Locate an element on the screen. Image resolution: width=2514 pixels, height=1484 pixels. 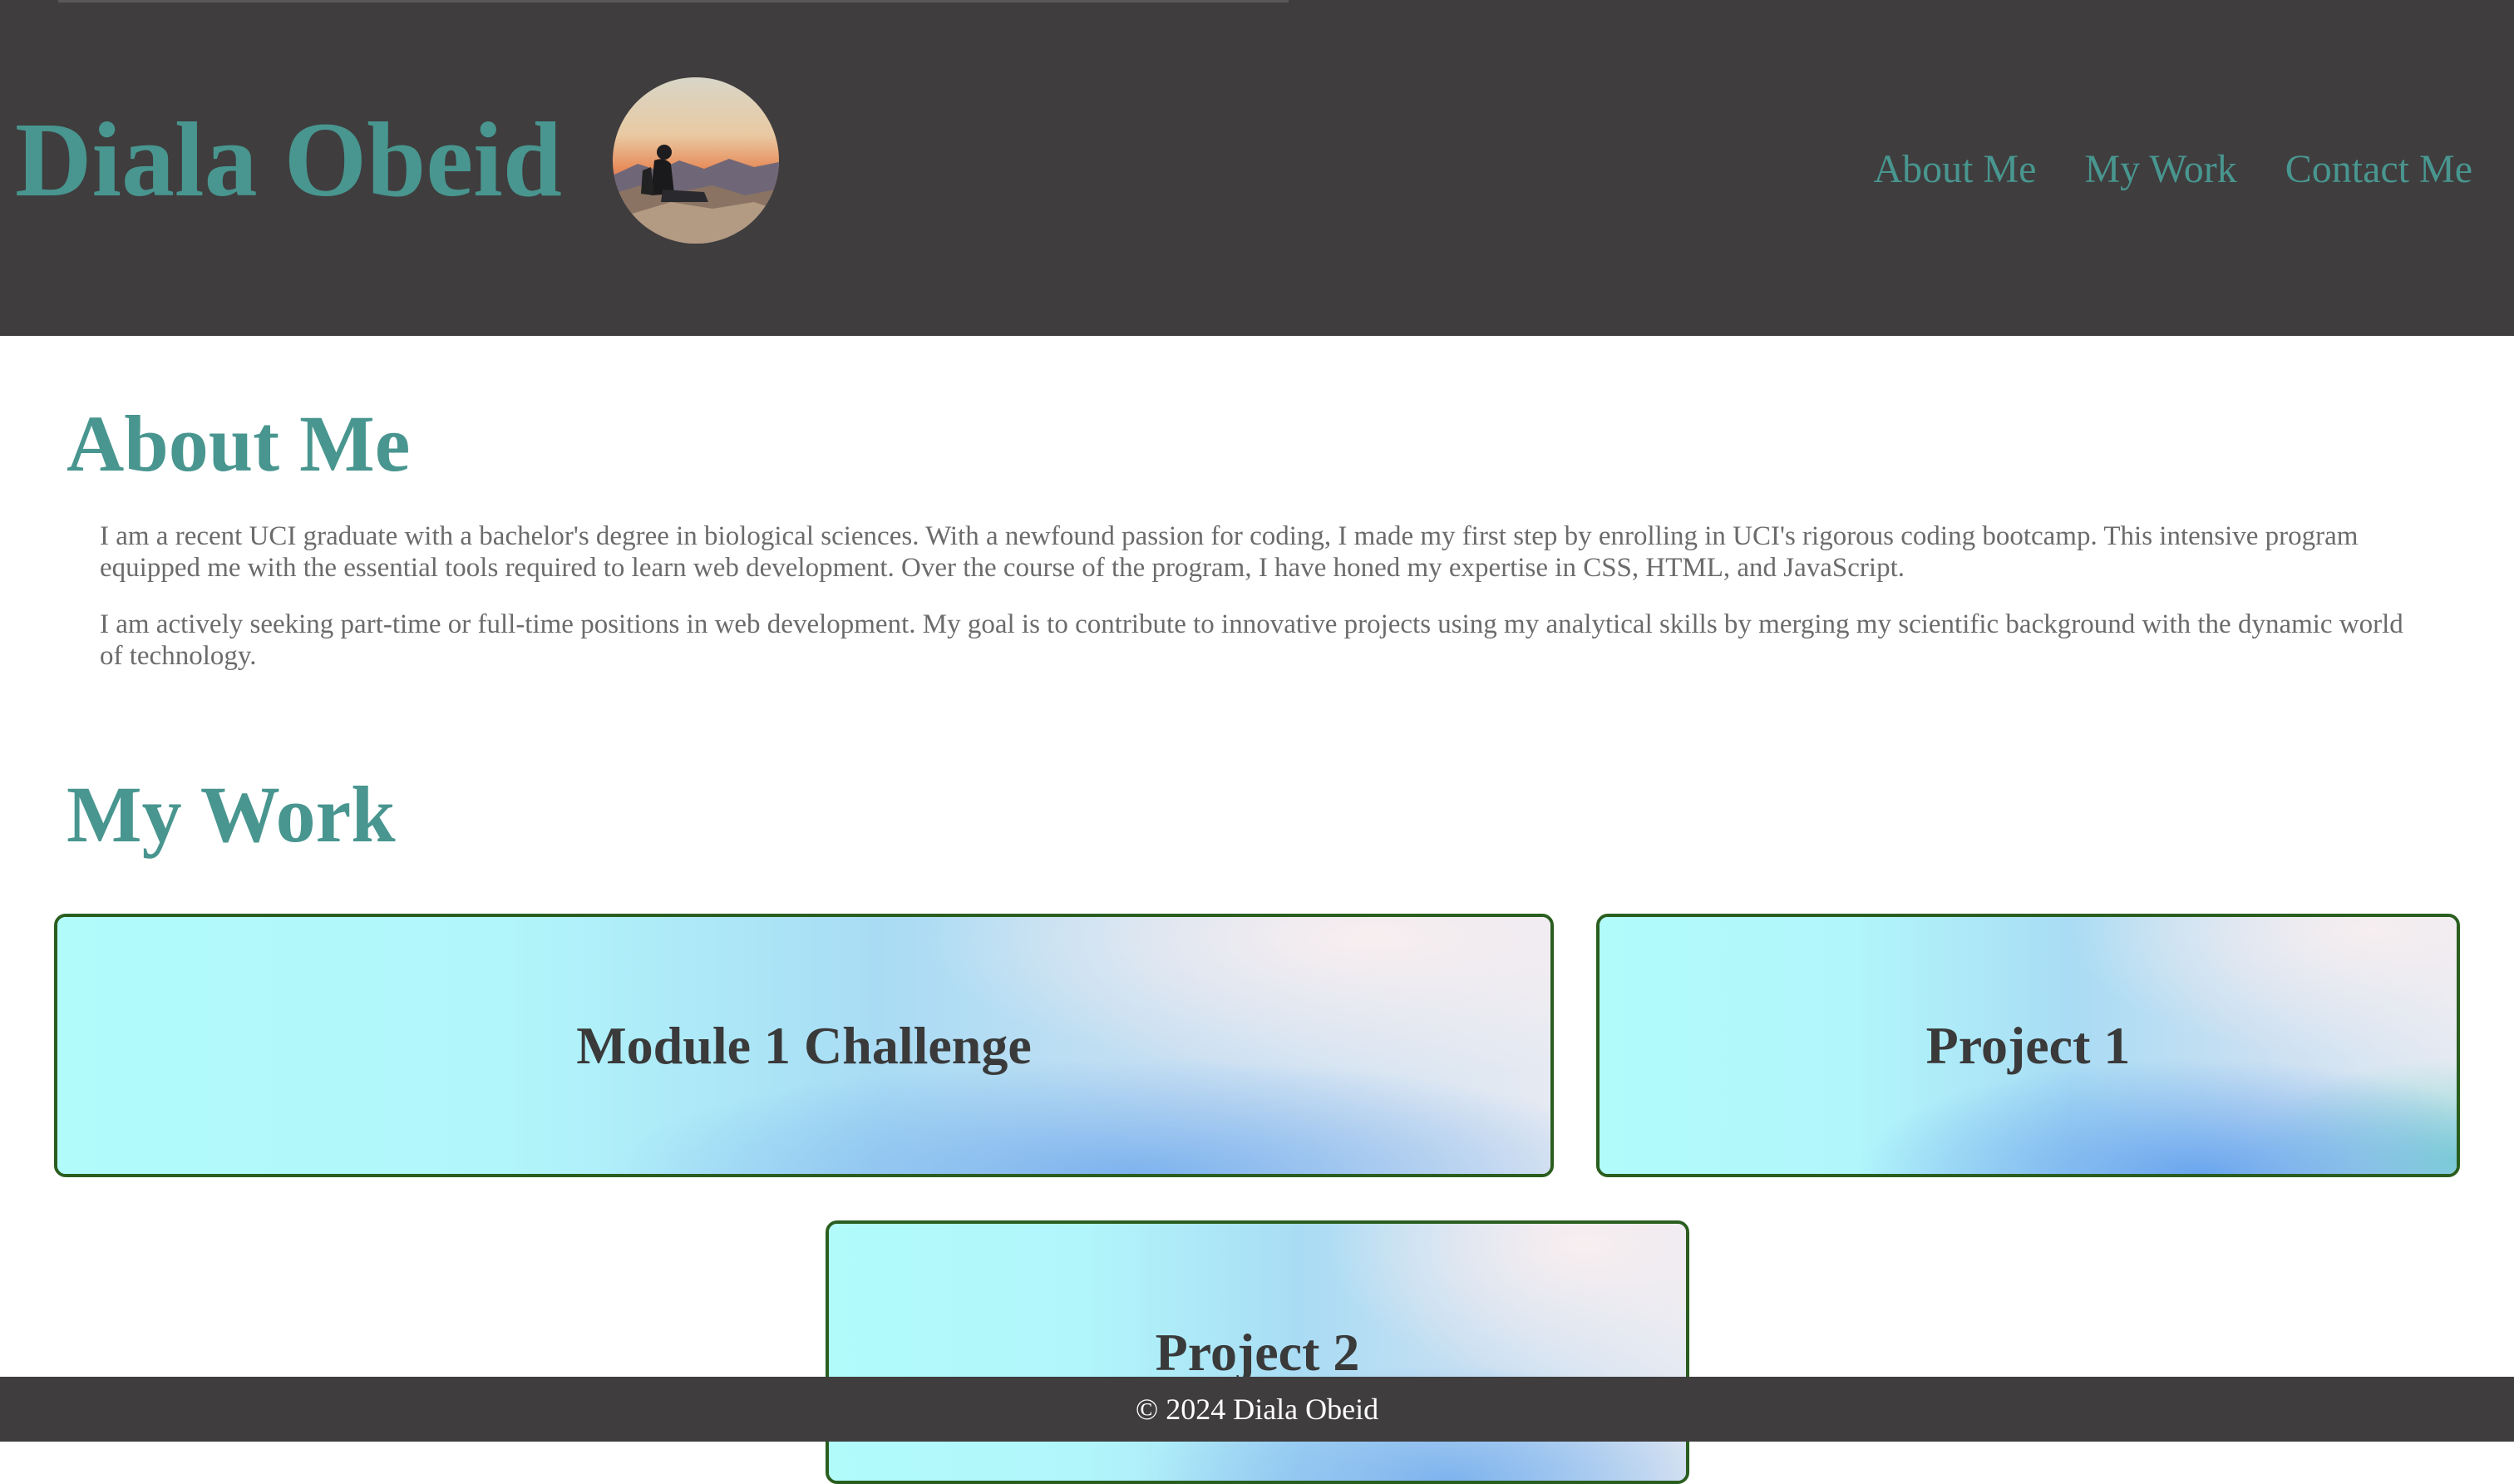
avatar is located at coordinates (696, 160).